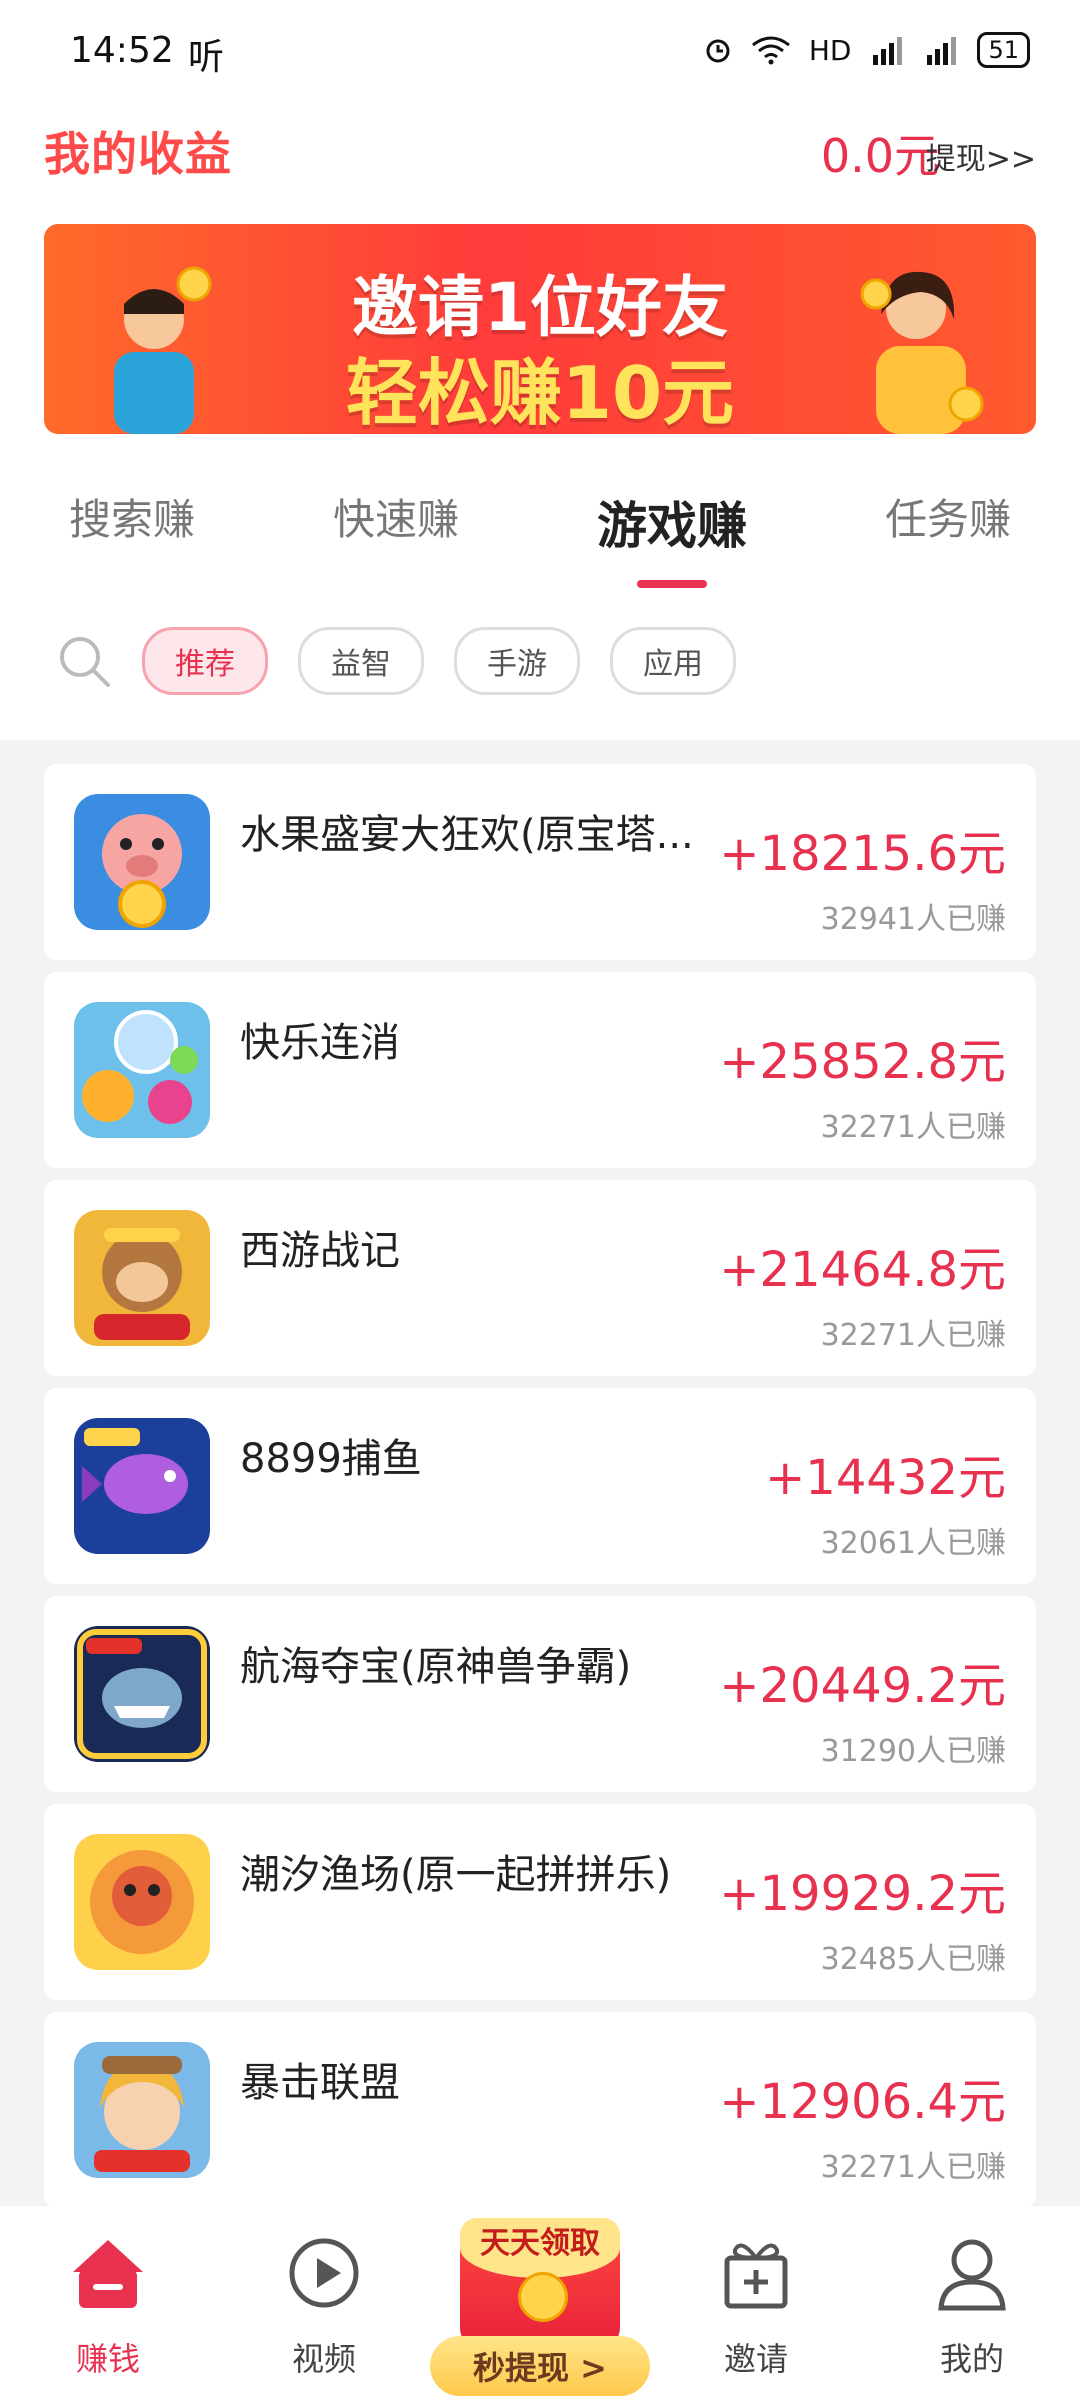 The height and width of the screenshot is (2400, 1080). What do you see at coordinates (324, 2273) in the screenshot?
I see `play-icon` at bounding box center [324, 2273].